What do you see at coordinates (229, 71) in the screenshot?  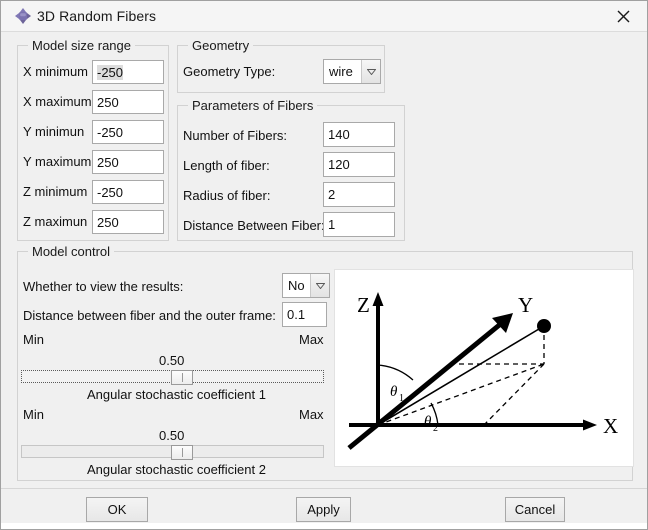 I see `label-geometry-type: Geometry Type:` at bounding box center [229, 71].